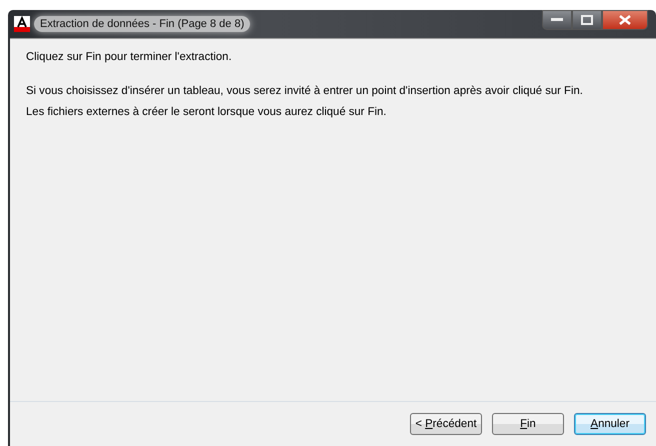  What do you see at coordinates (22, 24) in the screenshot?
I see `app-logo-icon` at bounding box center [22, 24].